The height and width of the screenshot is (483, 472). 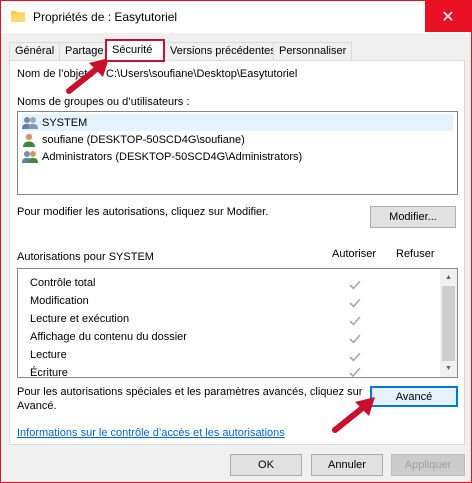 I want to click on close-button: ✕, so click(x=448, y=16).